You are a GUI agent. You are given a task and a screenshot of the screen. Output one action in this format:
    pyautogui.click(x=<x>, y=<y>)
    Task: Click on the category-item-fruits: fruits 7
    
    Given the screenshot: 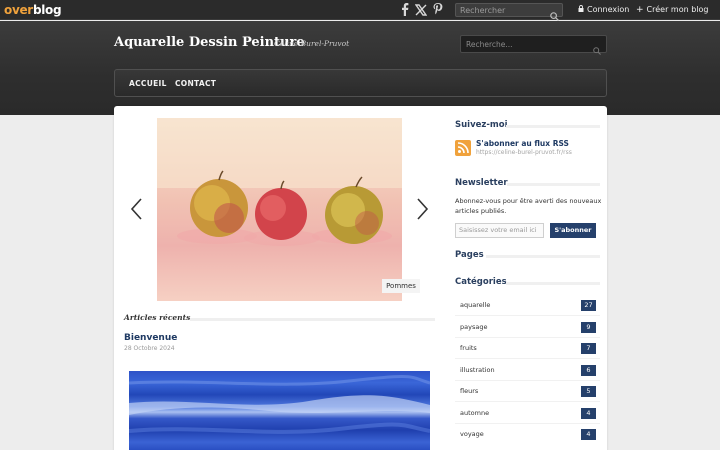 What is the action you would take?
    pyautogui.click(x=527, y=348)
    